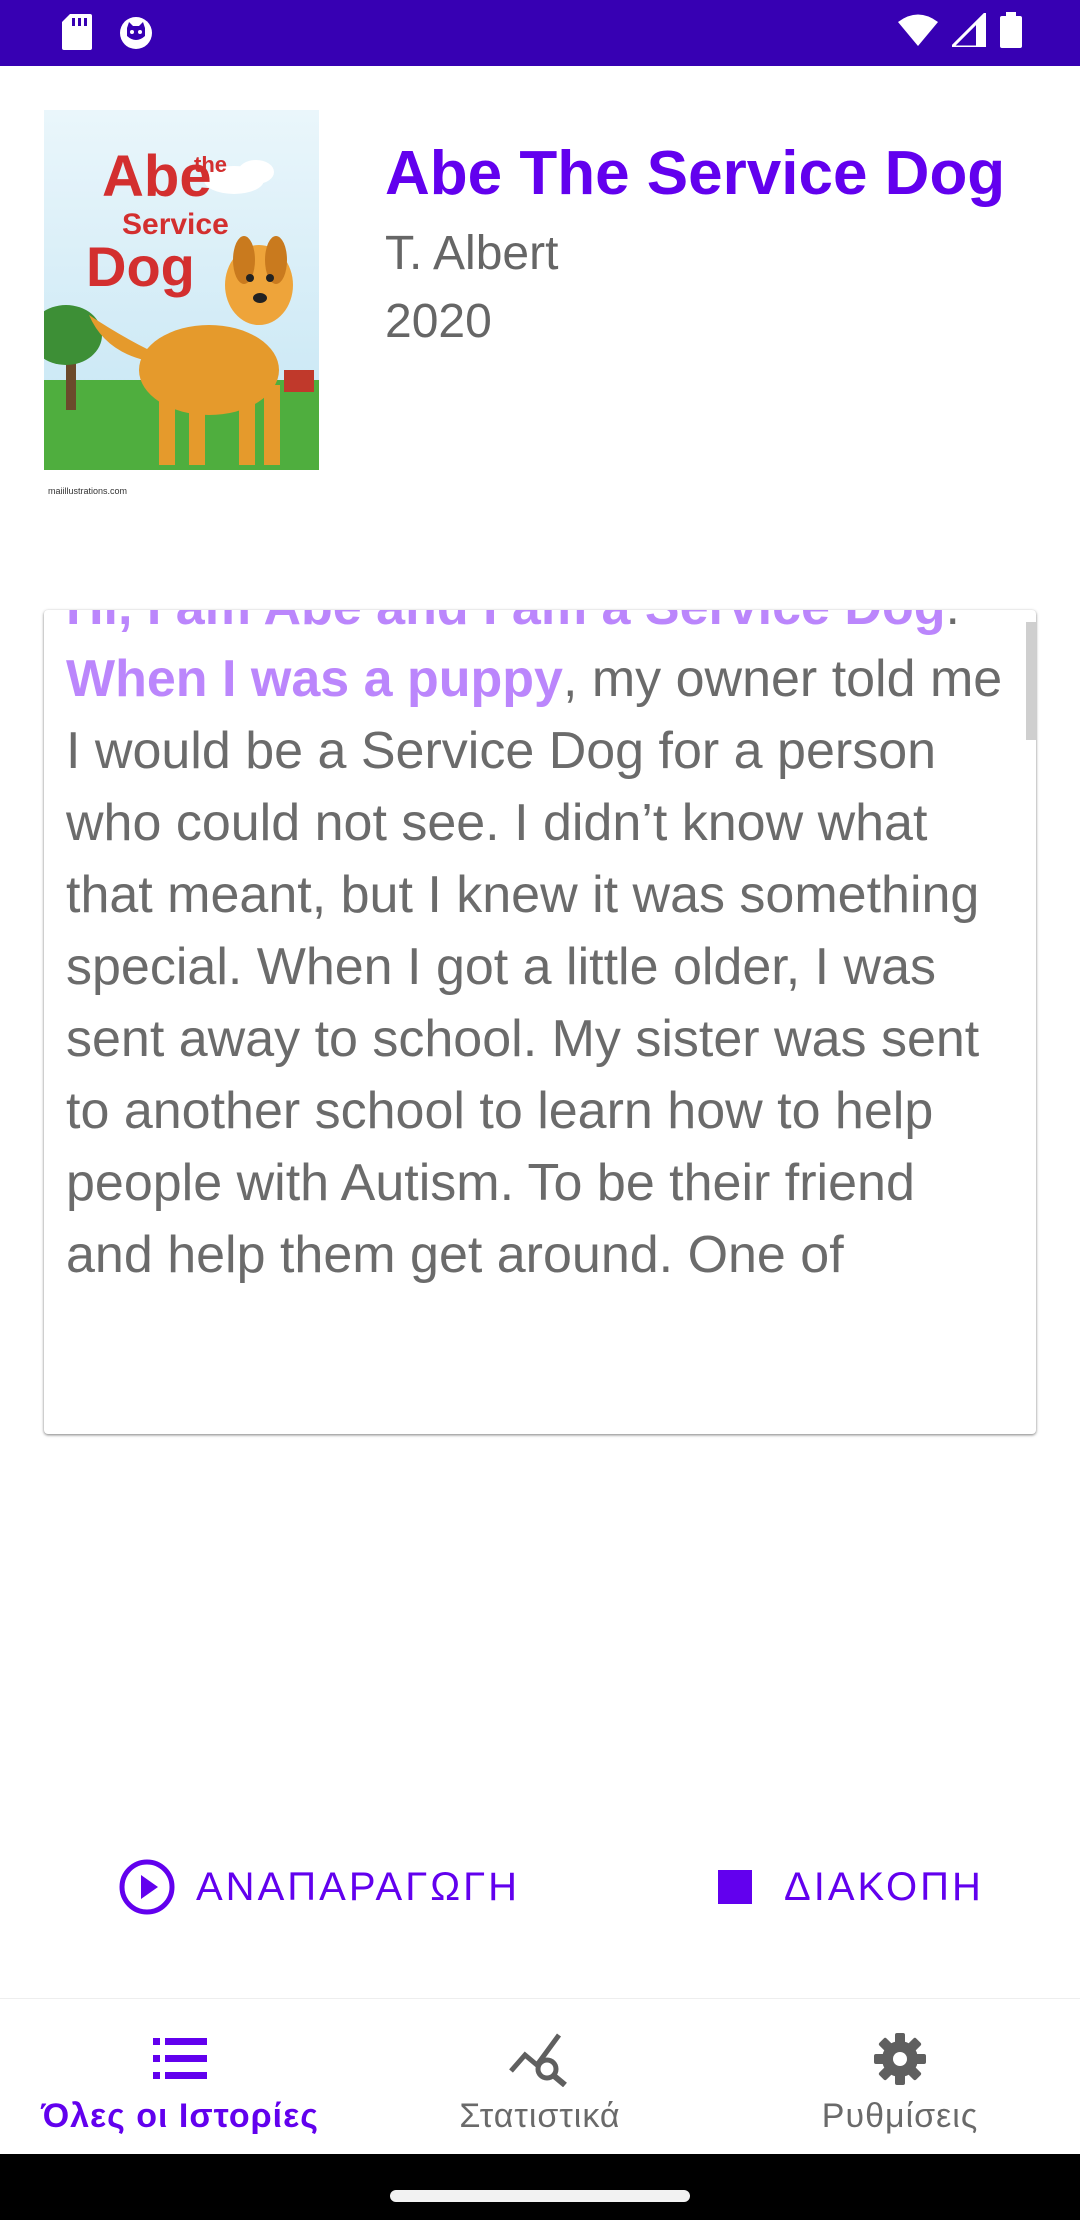  What do you see at coordinates (900, 2116) in the screenshot?
I see `nav-label-settings: Ρυθμίσεις` at bounding box center [900, 2116].